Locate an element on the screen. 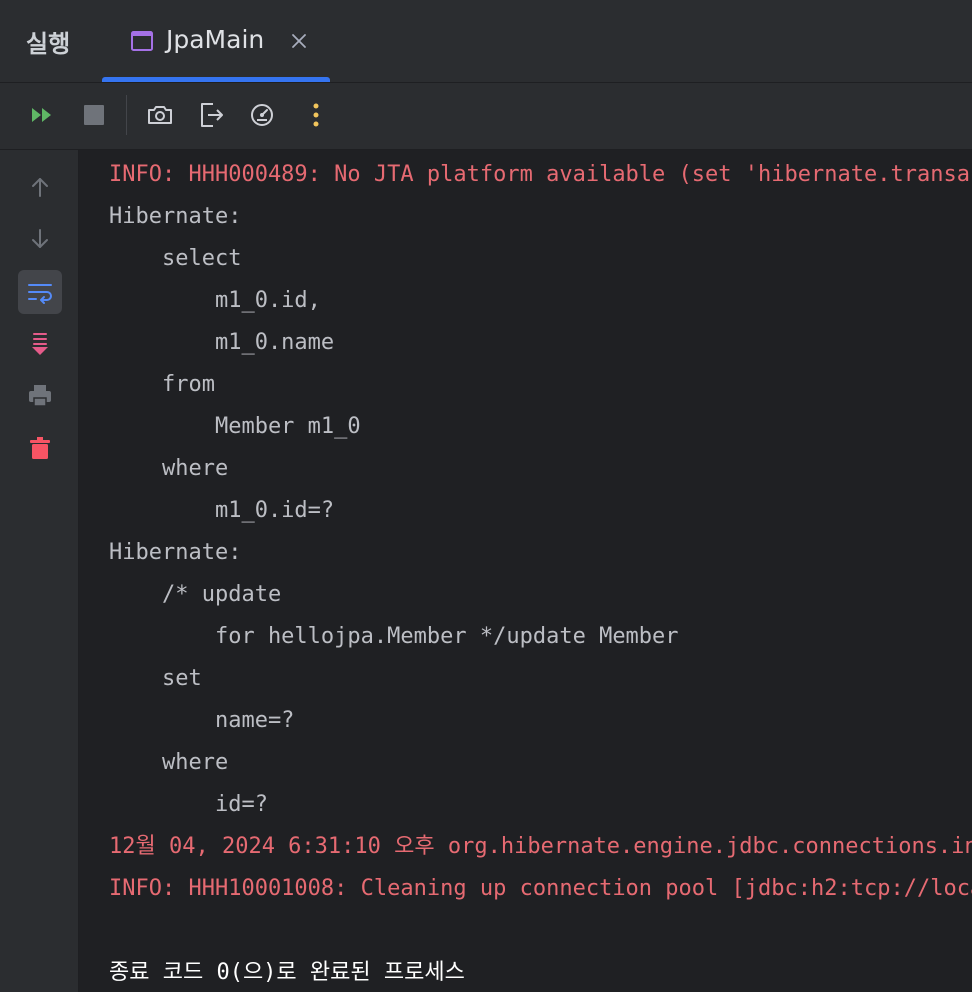 This screenshot has height=992, width=972. tab-jpamain: JpaMain is located at coordinates (216, 41).